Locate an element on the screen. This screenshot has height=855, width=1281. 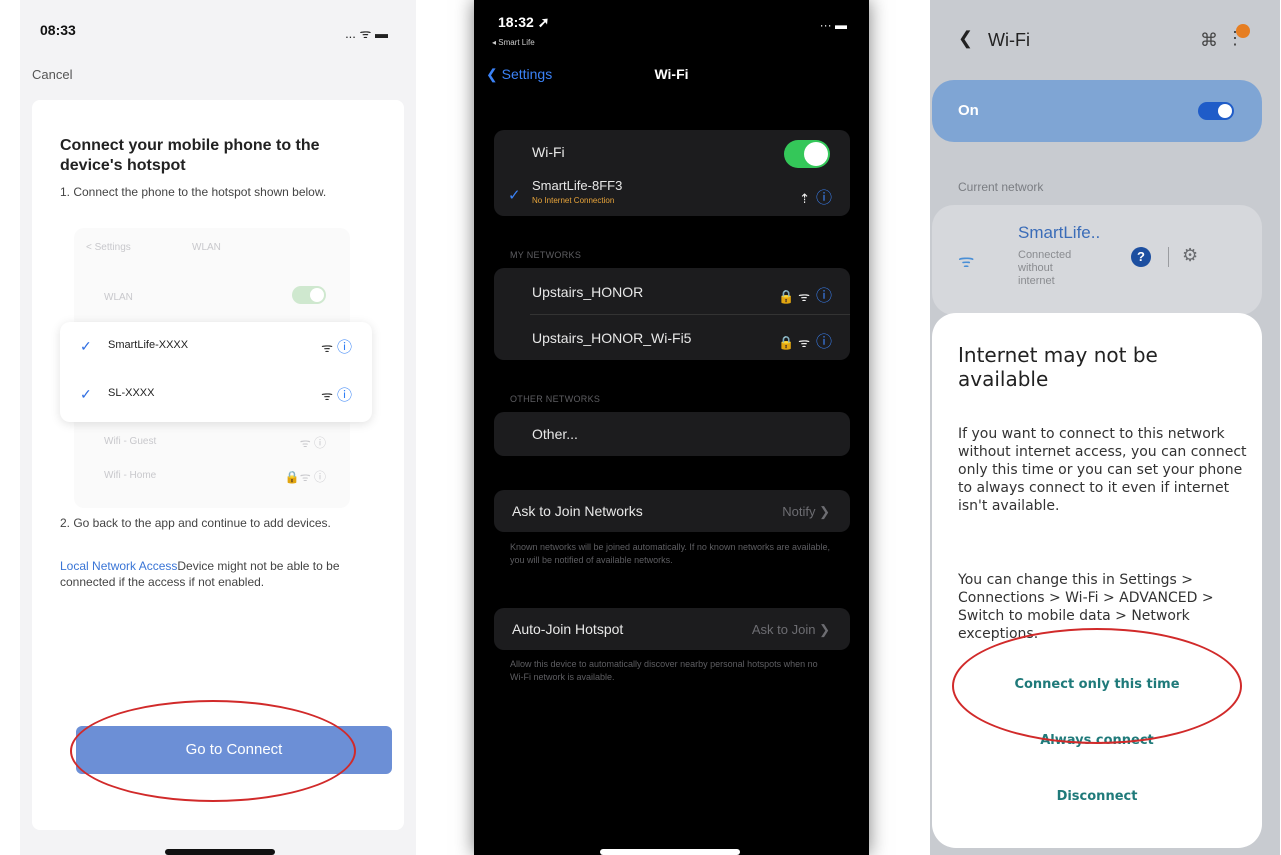
network-name: SmartLife-XXXX is located at coordinates (148, 345).